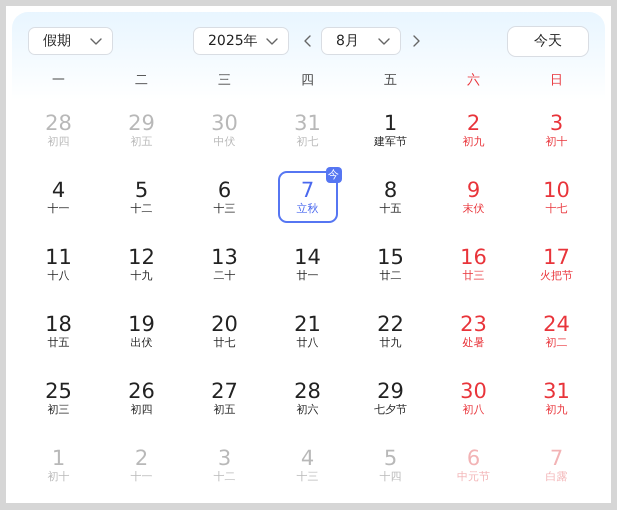 The width and height of the screenshot is (617, 510). Describe the element at coordinates (473, 458) in the screenshot. I see `day-number: 6` at that location.